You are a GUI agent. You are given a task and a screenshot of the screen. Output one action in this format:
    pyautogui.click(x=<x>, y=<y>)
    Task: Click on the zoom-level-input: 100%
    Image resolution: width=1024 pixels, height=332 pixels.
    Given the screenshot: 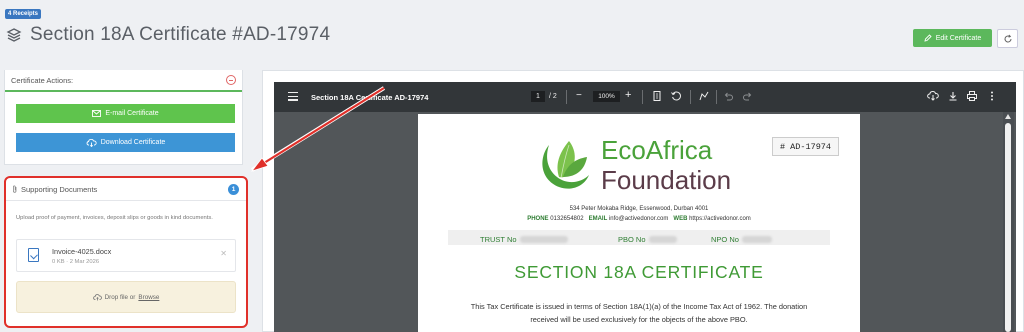 What is the action you would take?
    pyautogui.click(x=606, y=96)
    